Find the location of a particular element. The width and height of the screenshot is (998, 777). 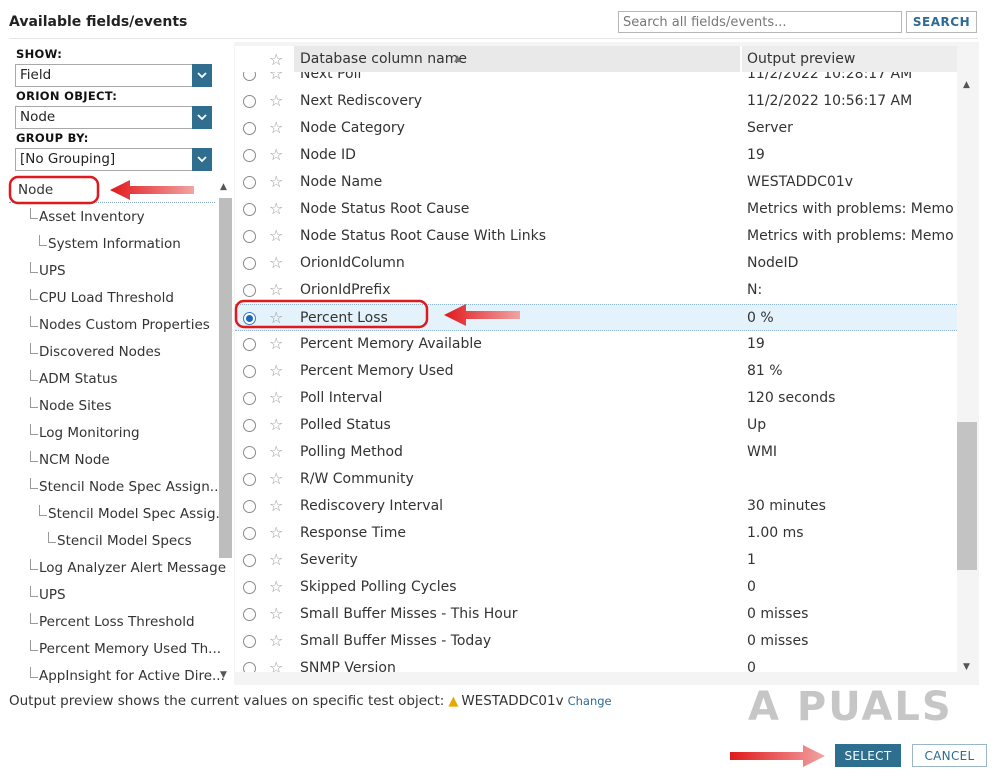

table-row: ☆ Polled Status Up is located at coordinates (596, 425).